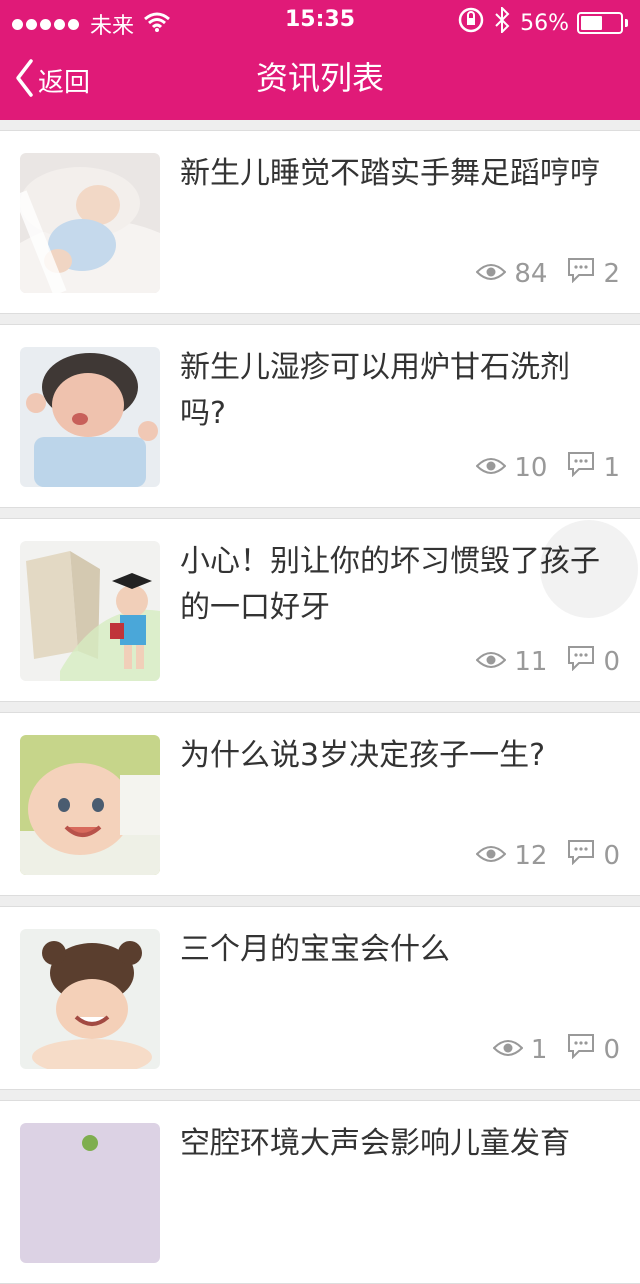 This screenshot has width=640, height=1284. What do you see at coordinates (315, 949) in the screenshot?
I see `article-title: 三个月的宝宝会什么` at bounding box center [315, 949].